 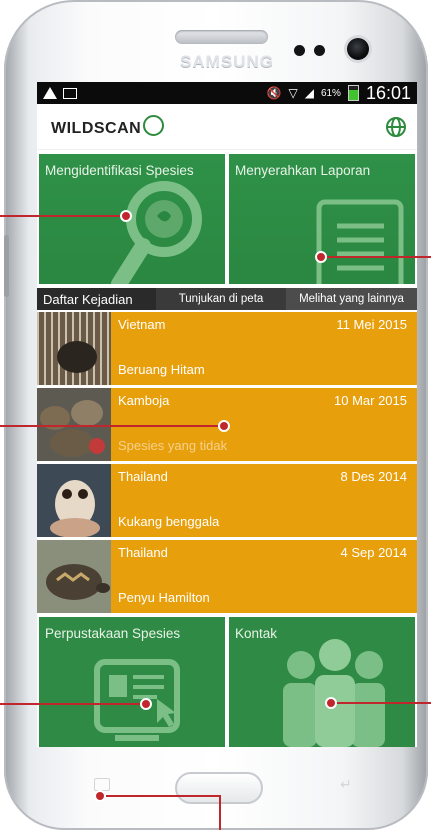 What do you see at coordinates (373, 552) in the screenshot?
I see `incident-date: 4 Sep 2014` at bounding box center [373, 552].